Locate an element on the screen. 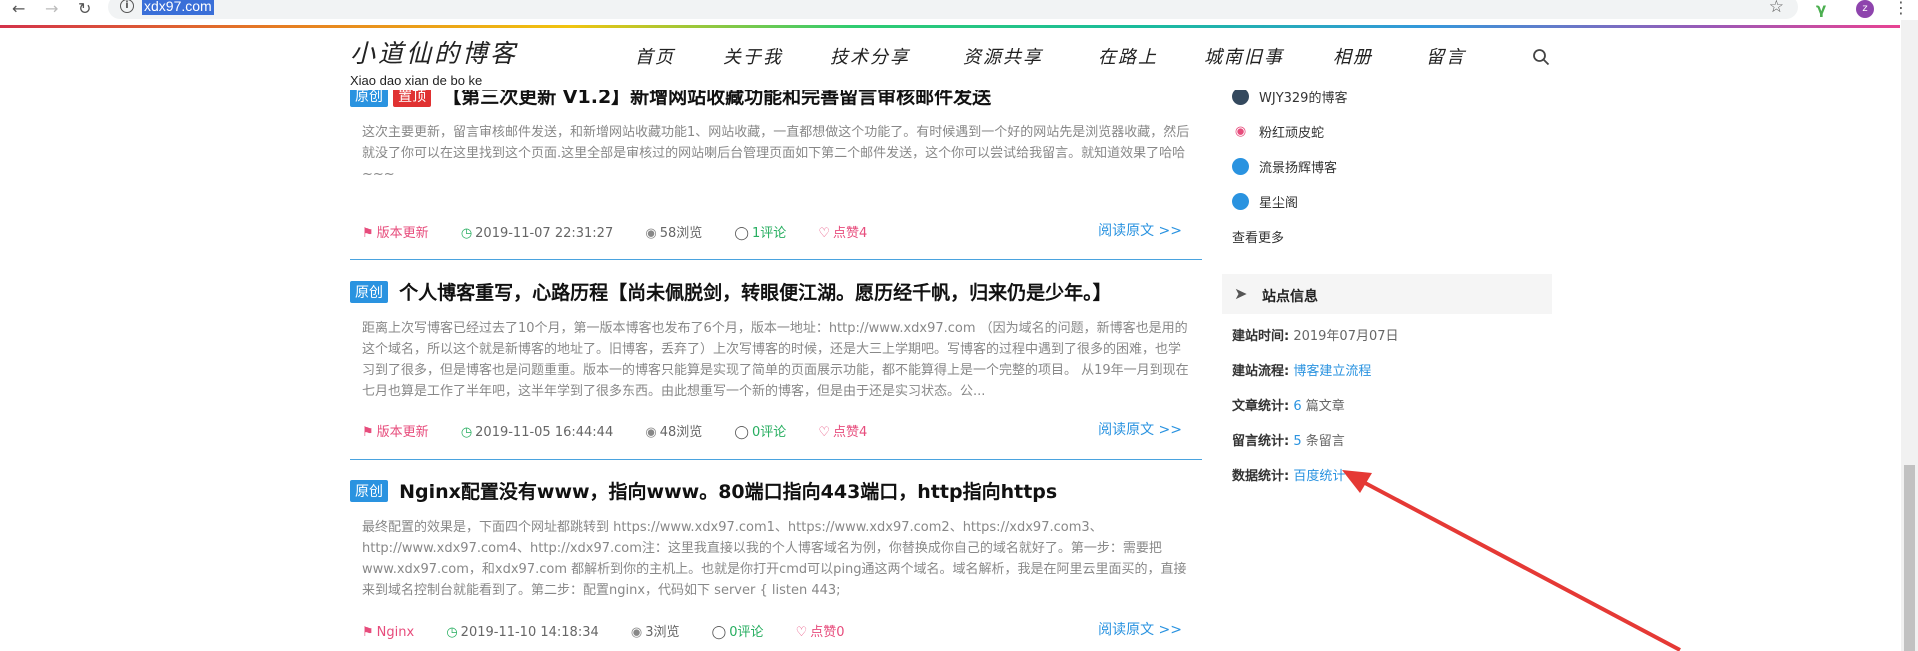 The height and width of the screenshot is (651, 1918). build-time-value: 2019年07月07日 is located at coordinates (1346, 336).